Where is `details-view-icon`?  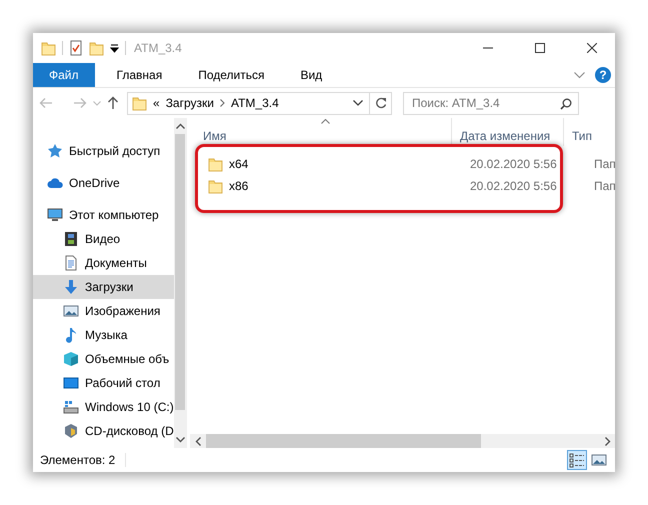
details-view-icon is located at coordinates (577, 460).